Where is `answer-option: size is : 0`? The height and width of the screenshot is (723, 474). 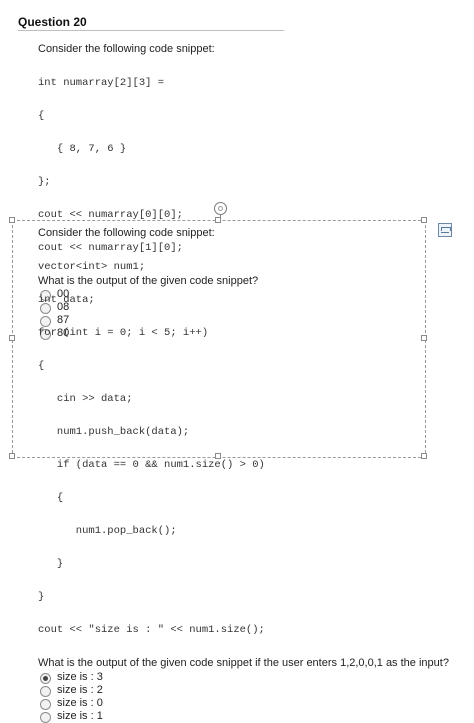 answer-option: size is : 0 is located at coordinates (243, 703).